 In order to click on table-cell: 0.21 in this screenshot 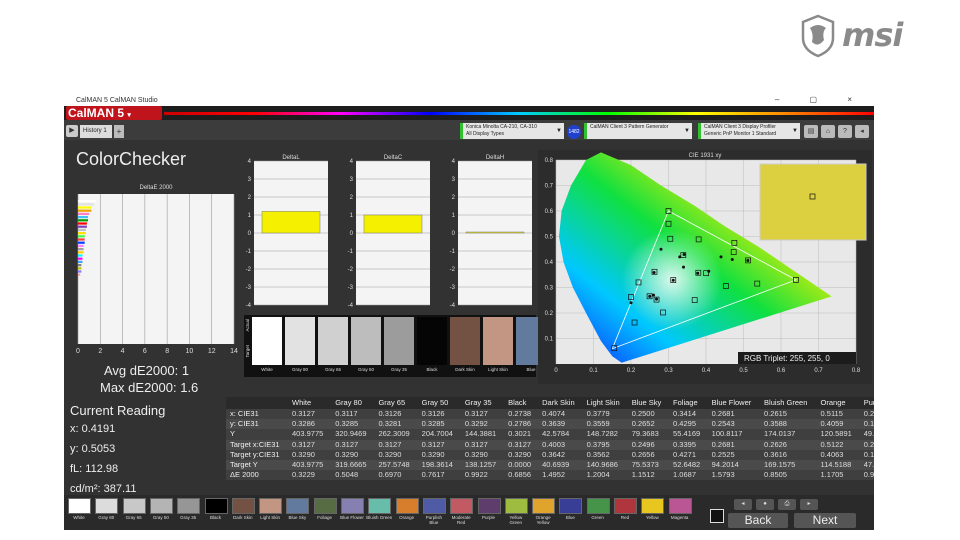, I will do `click(866, 414)`.